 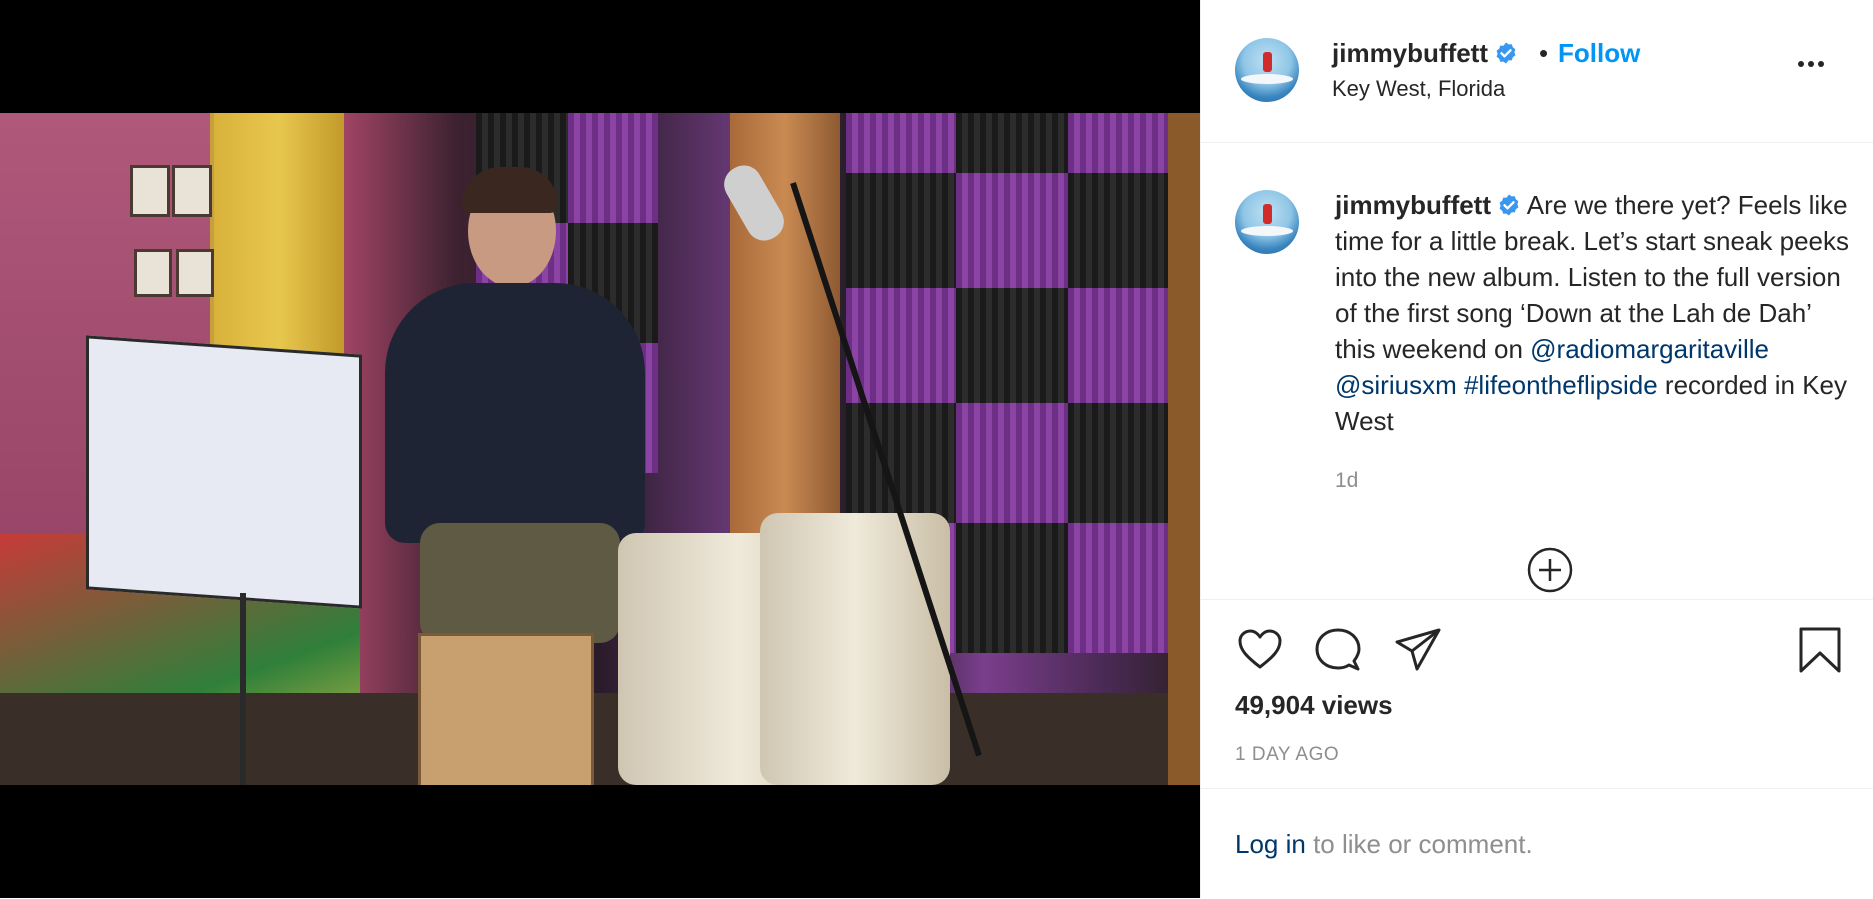 What do you see at coordinates (1270, 844) in the screenshot?
I see `login-link: Log in` at bounding box center [1270, 844].